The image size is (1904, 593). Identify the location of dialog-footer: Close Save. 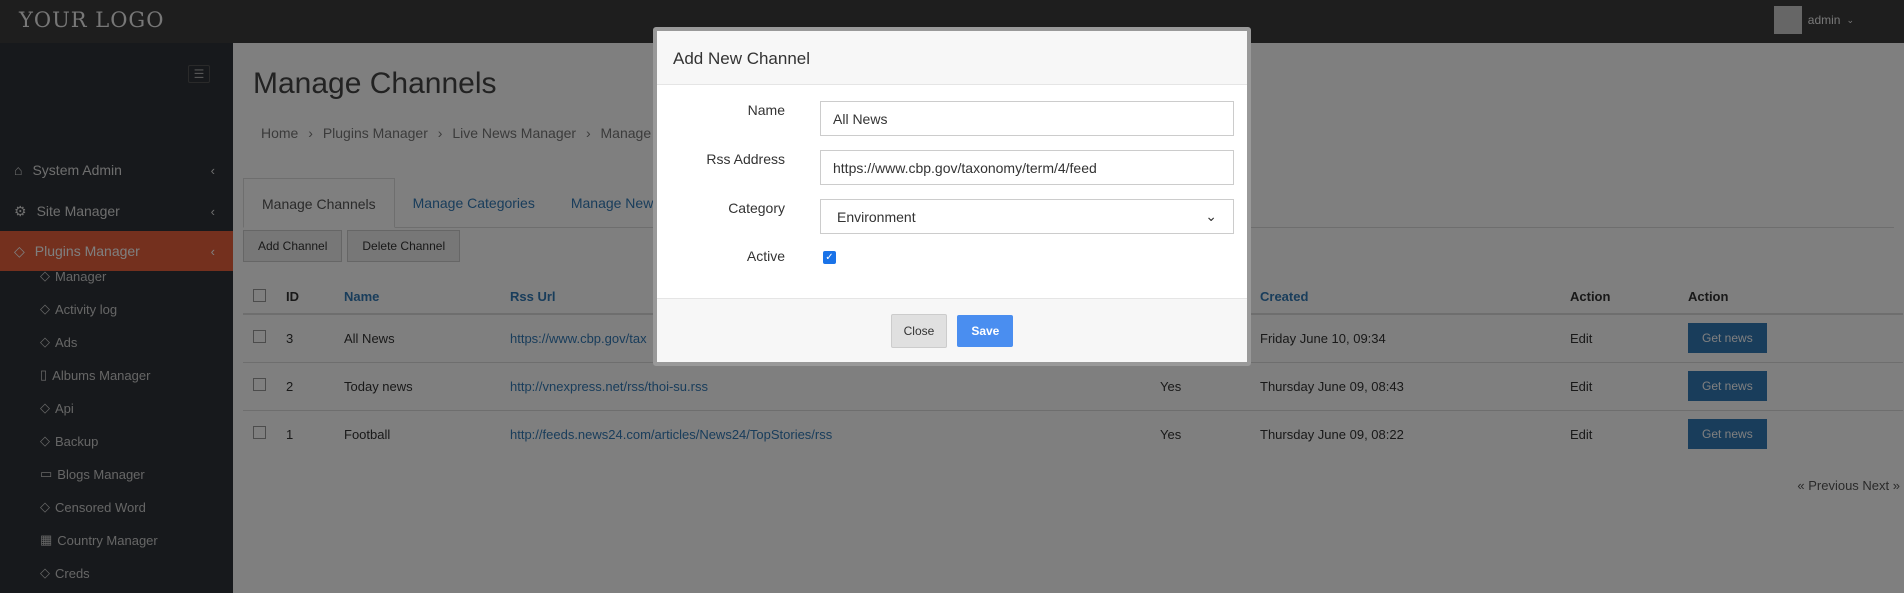
(952, 330).